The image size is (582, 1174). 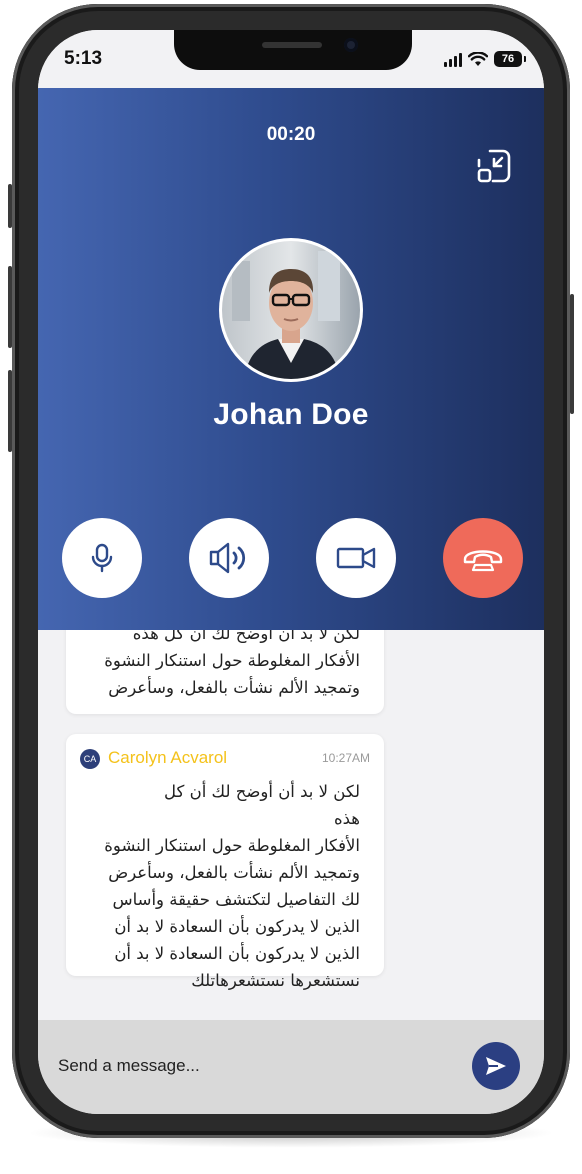 I want to click on video-button, so click(x=356, y=558).